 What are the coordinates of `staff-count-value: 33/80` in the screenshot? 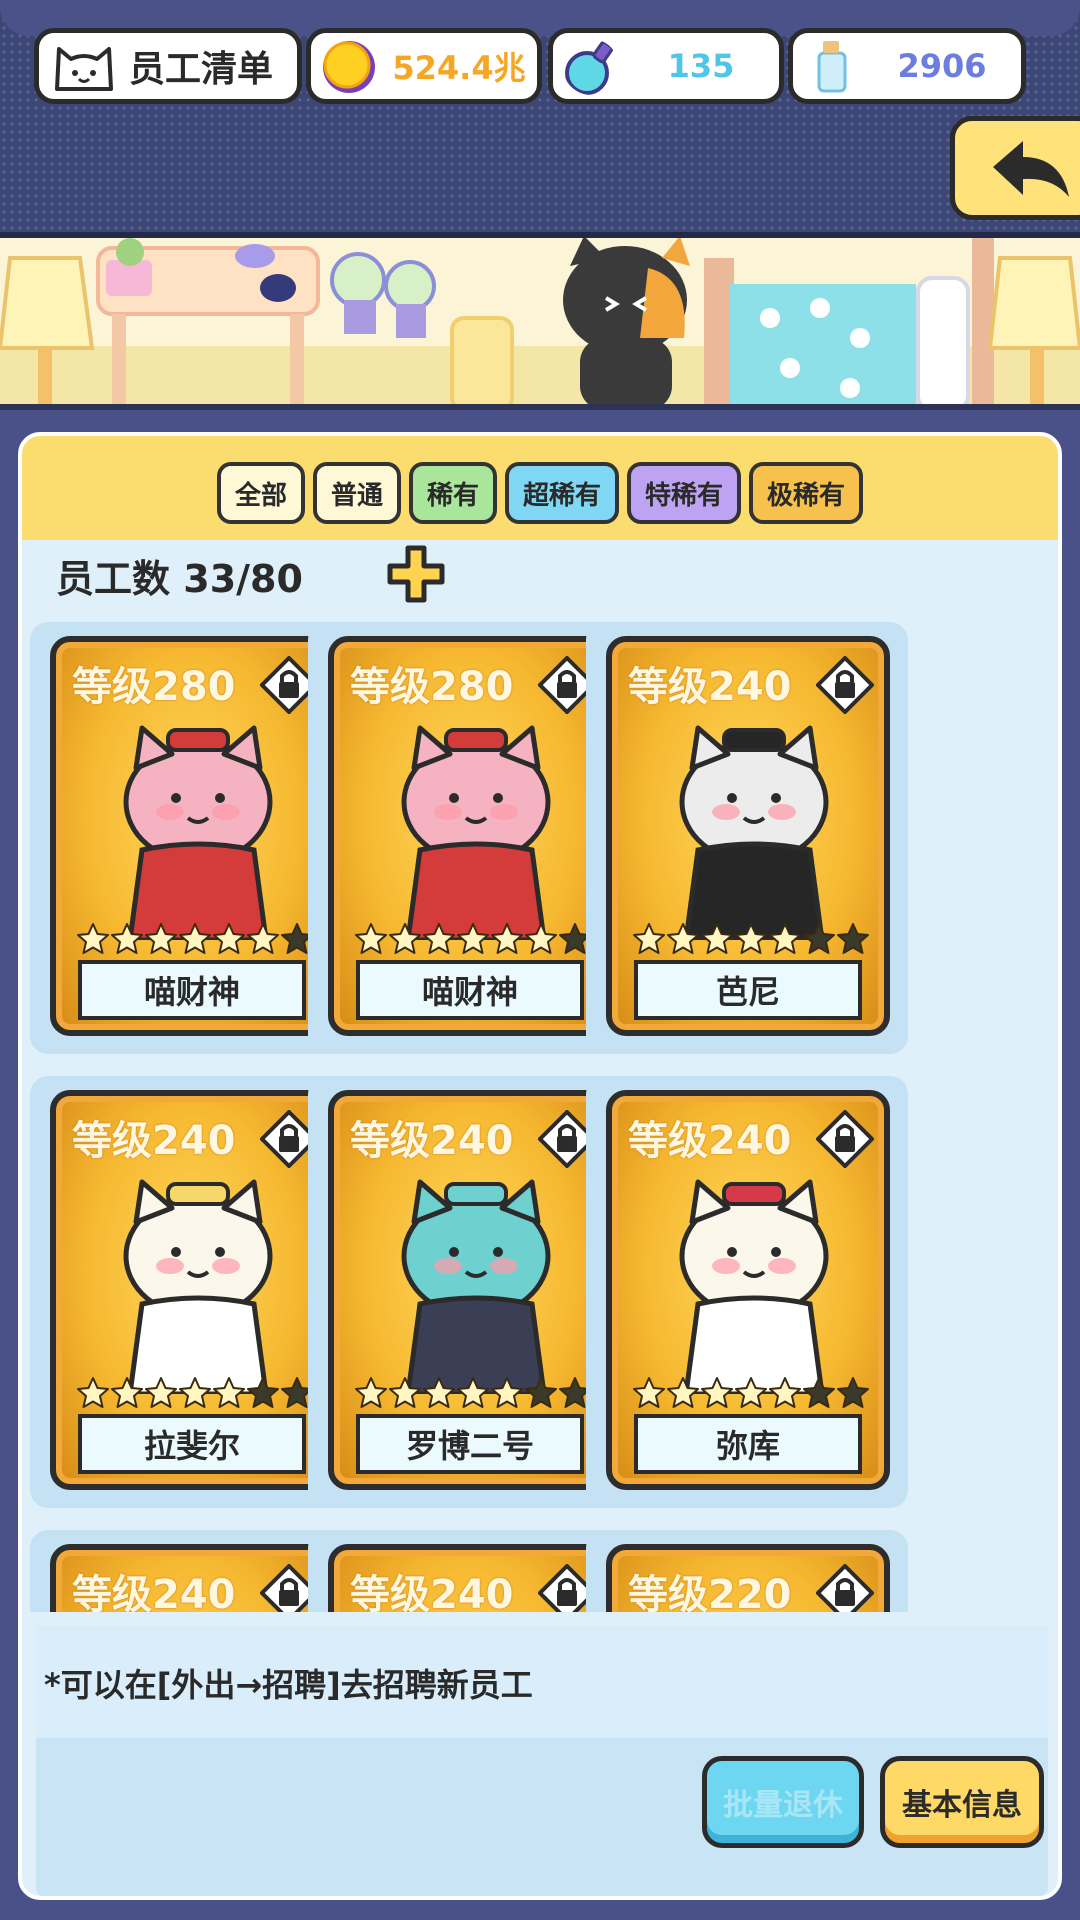 It's located at (243, 579).